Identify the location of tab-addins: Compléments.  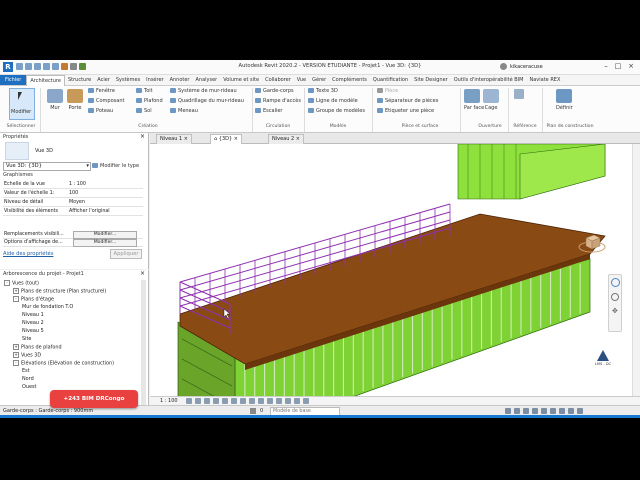
(349, 80).